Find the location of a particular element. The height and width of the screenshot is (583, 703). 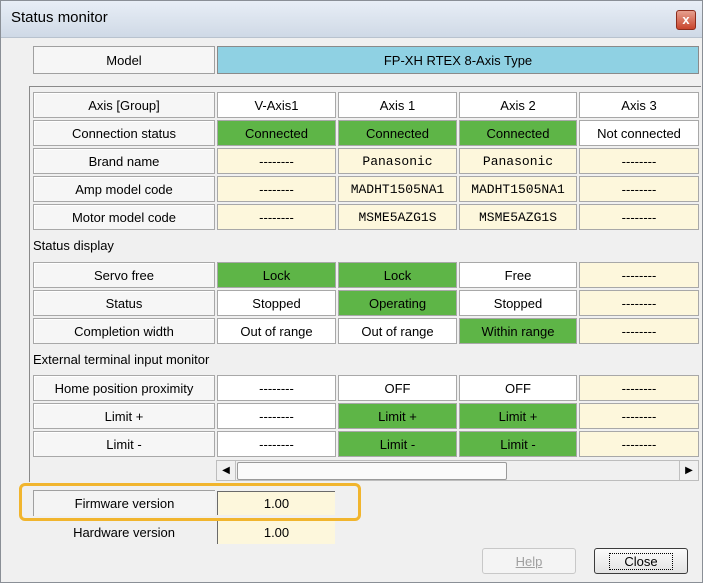

external-input-section: External terminal input monitor is located at coordinates (121, 359).